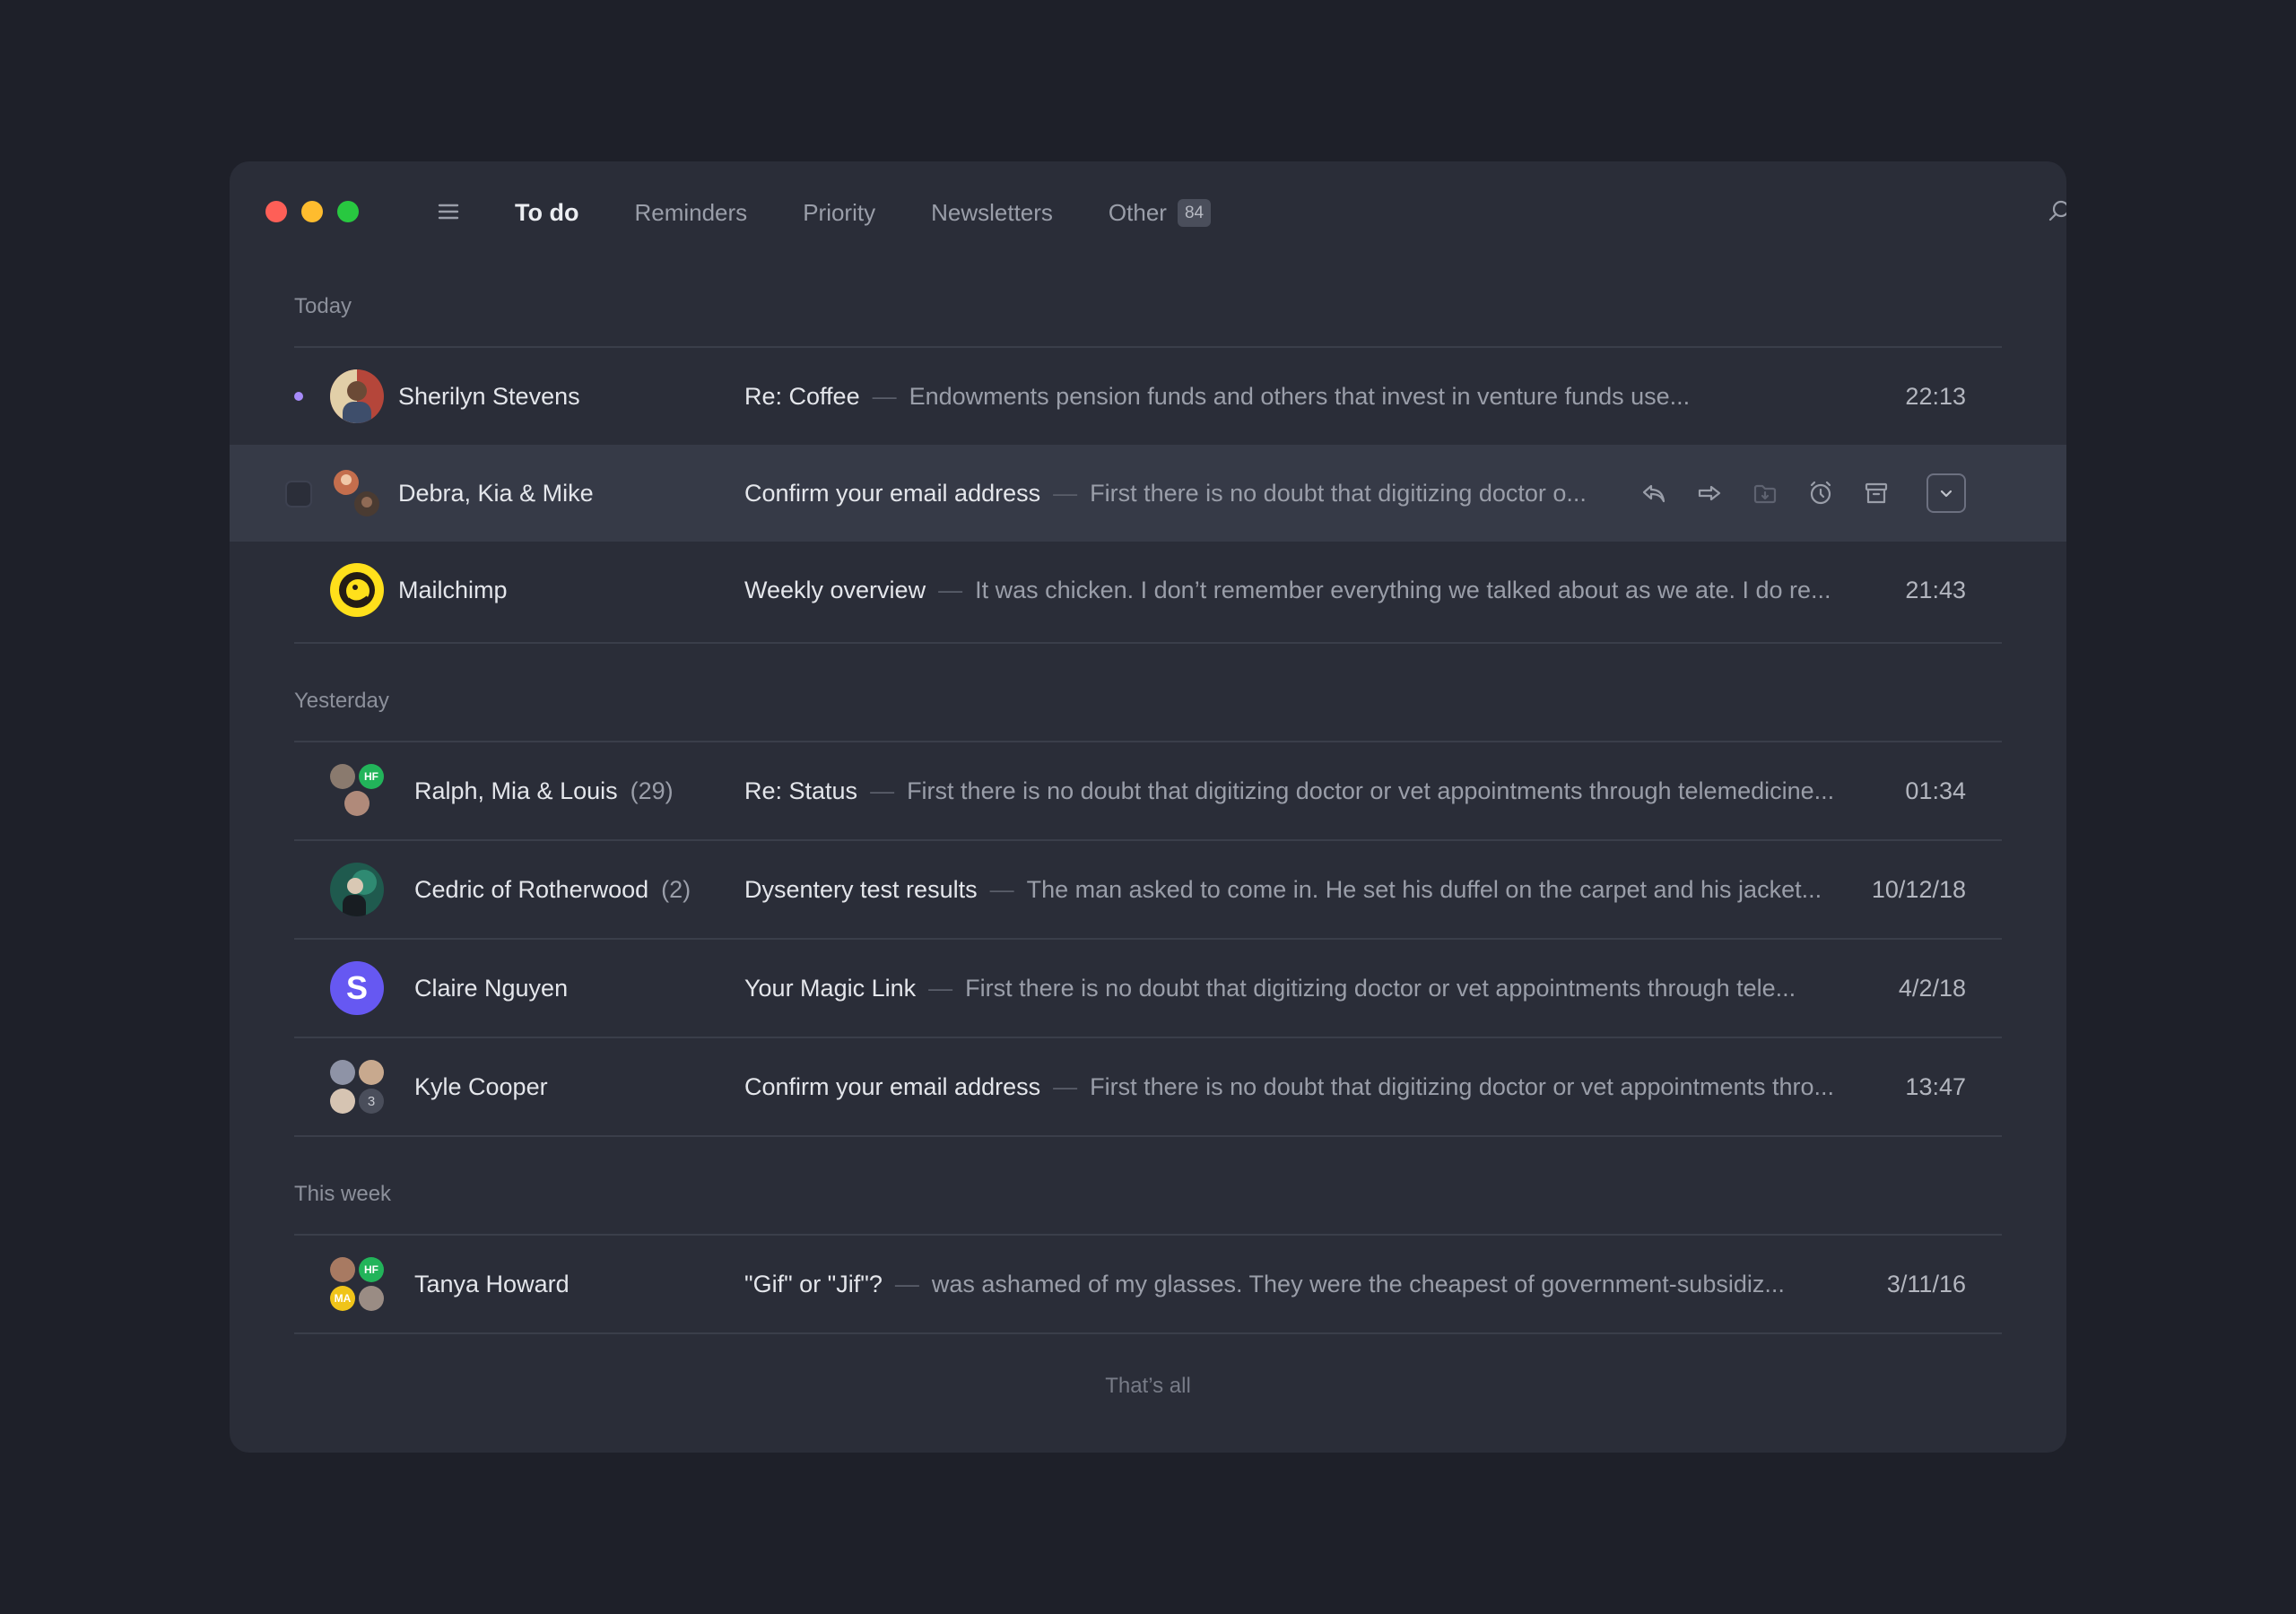 This screenshot has height=1614, width=2296. What do you see at coordinates (892, 1086) in the screenshot?
I see `email-subject: Confirm your email address` at bounding box center [892, 1086].